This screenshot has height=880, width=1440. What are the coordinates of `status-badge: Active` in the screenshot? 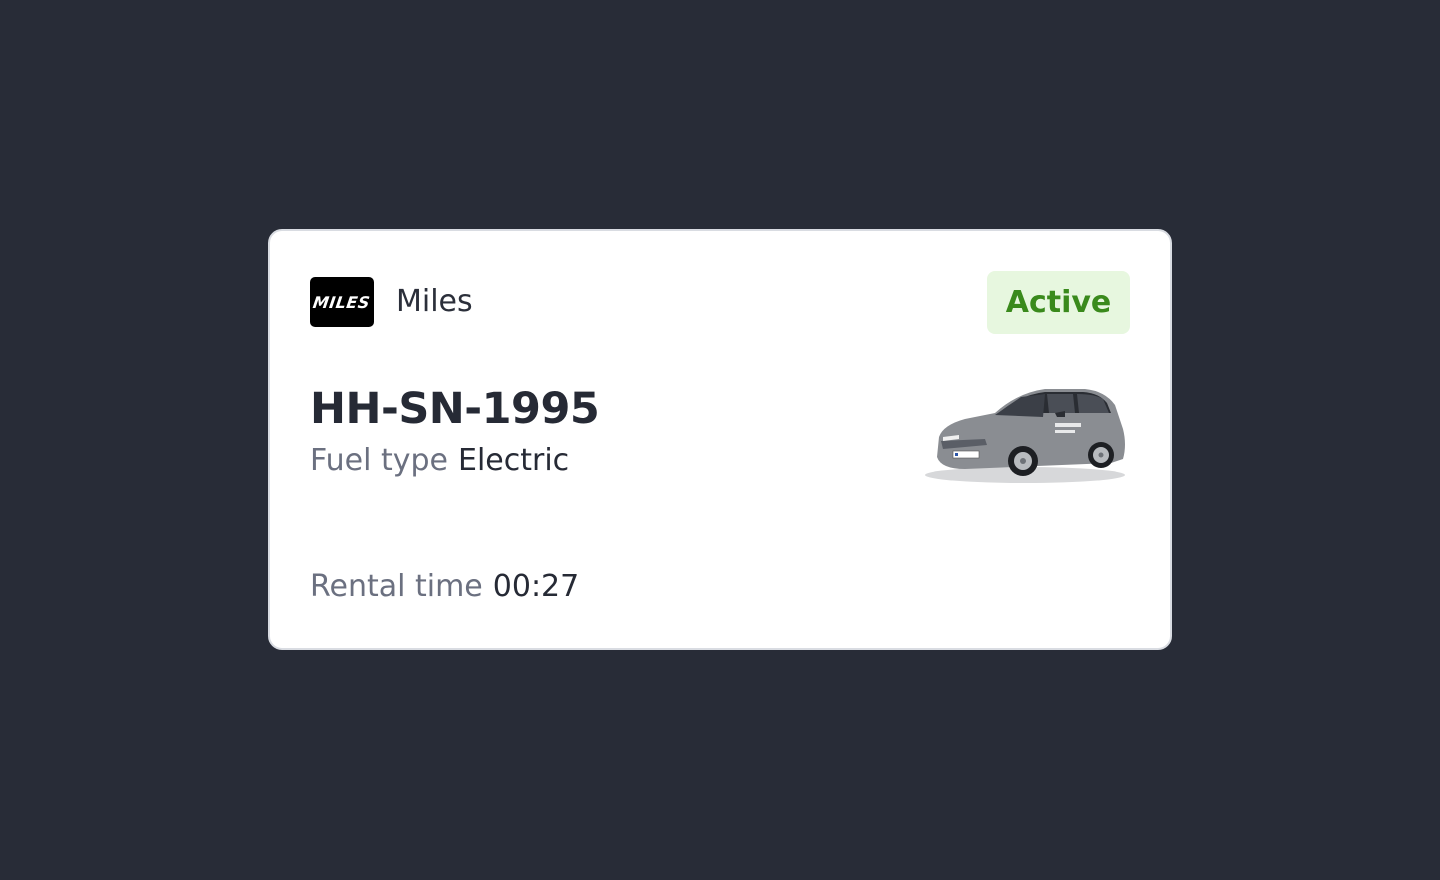 It's located at (1058, 302).